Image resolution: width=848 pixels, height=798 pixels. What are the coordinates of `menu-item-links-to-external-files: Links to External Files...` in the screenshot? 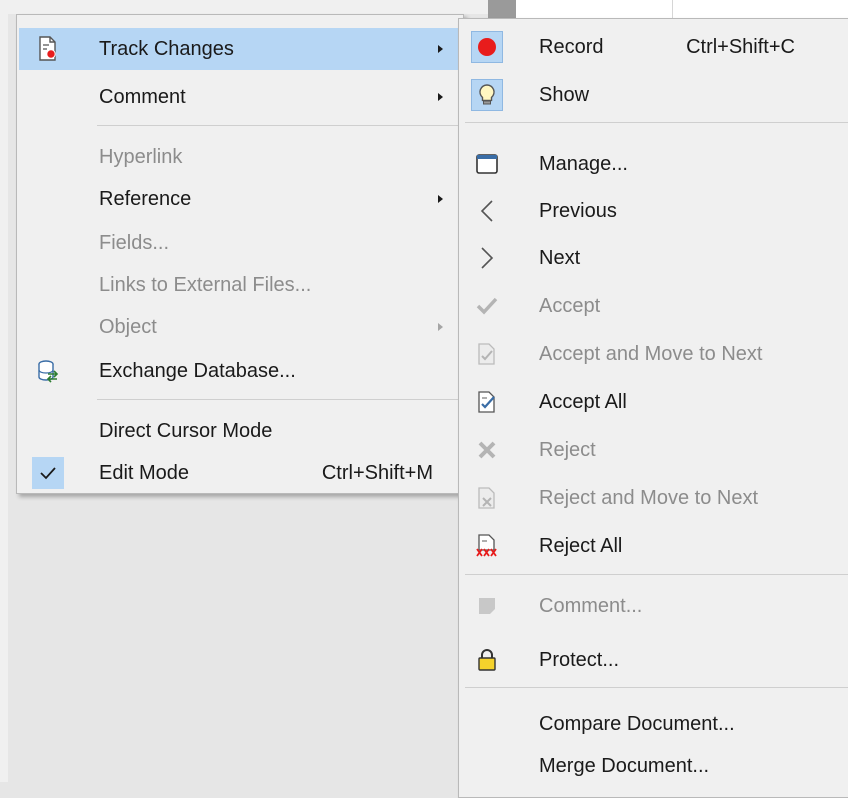 It's located at (240, 285).